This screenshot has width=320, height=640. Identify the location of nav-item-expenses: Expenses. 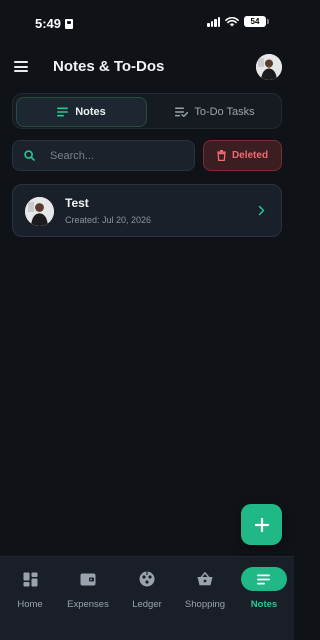
(88, 588).